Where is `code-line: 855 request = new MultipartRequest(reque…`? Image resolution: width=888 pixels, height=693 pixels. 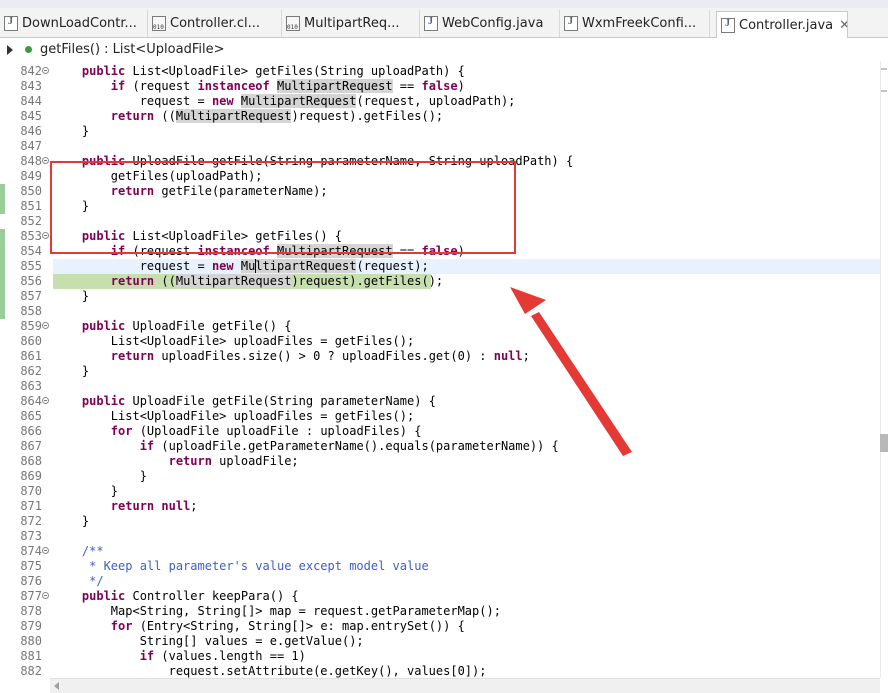
code-line: 855 request = new MultipartRequest(reque… is located at coordinates (440, 266).